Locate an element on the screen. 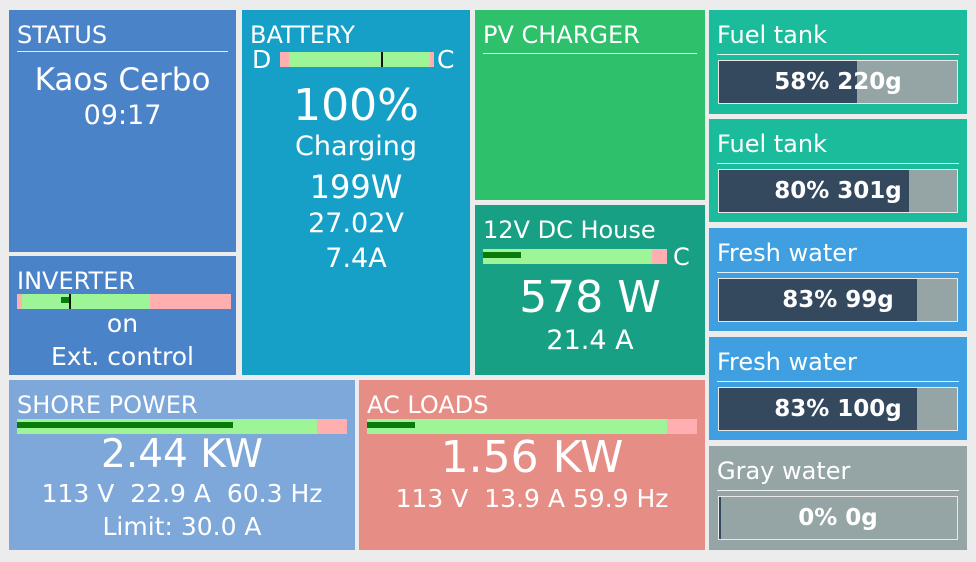 This screenshot has height=562, width=976. ac-loads-title: AC LOADS is located at coordinates (428, 405).